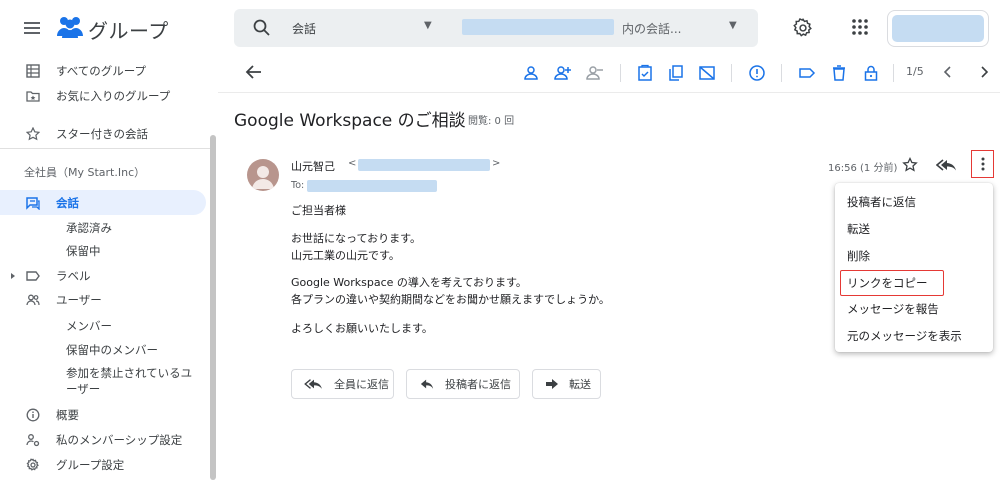 This screenshot has width=1000, height=491. What do you see at coordinates (313, 166) in the screenshot?
I see `sender-name: 山元智己` at bounding box center [313, 166].